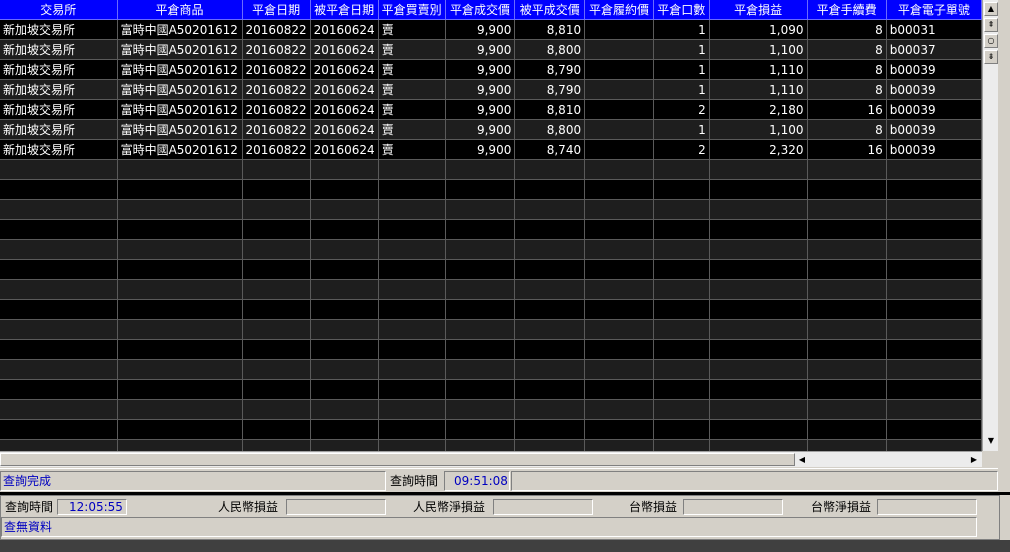 The width and height of the screenshot is (1010, 552). What do you see at coordinates (449, 507) in the screenshot?
I see `rmb-net-pl-label: 人民幣淨損益` at bounding box center [449, 507].